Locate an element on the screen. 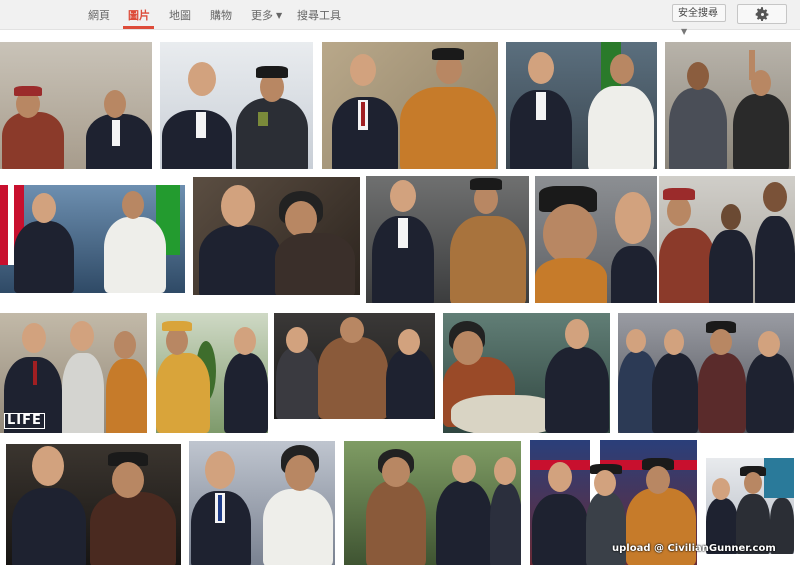  gear-icon is located at coordinates (762, 14).